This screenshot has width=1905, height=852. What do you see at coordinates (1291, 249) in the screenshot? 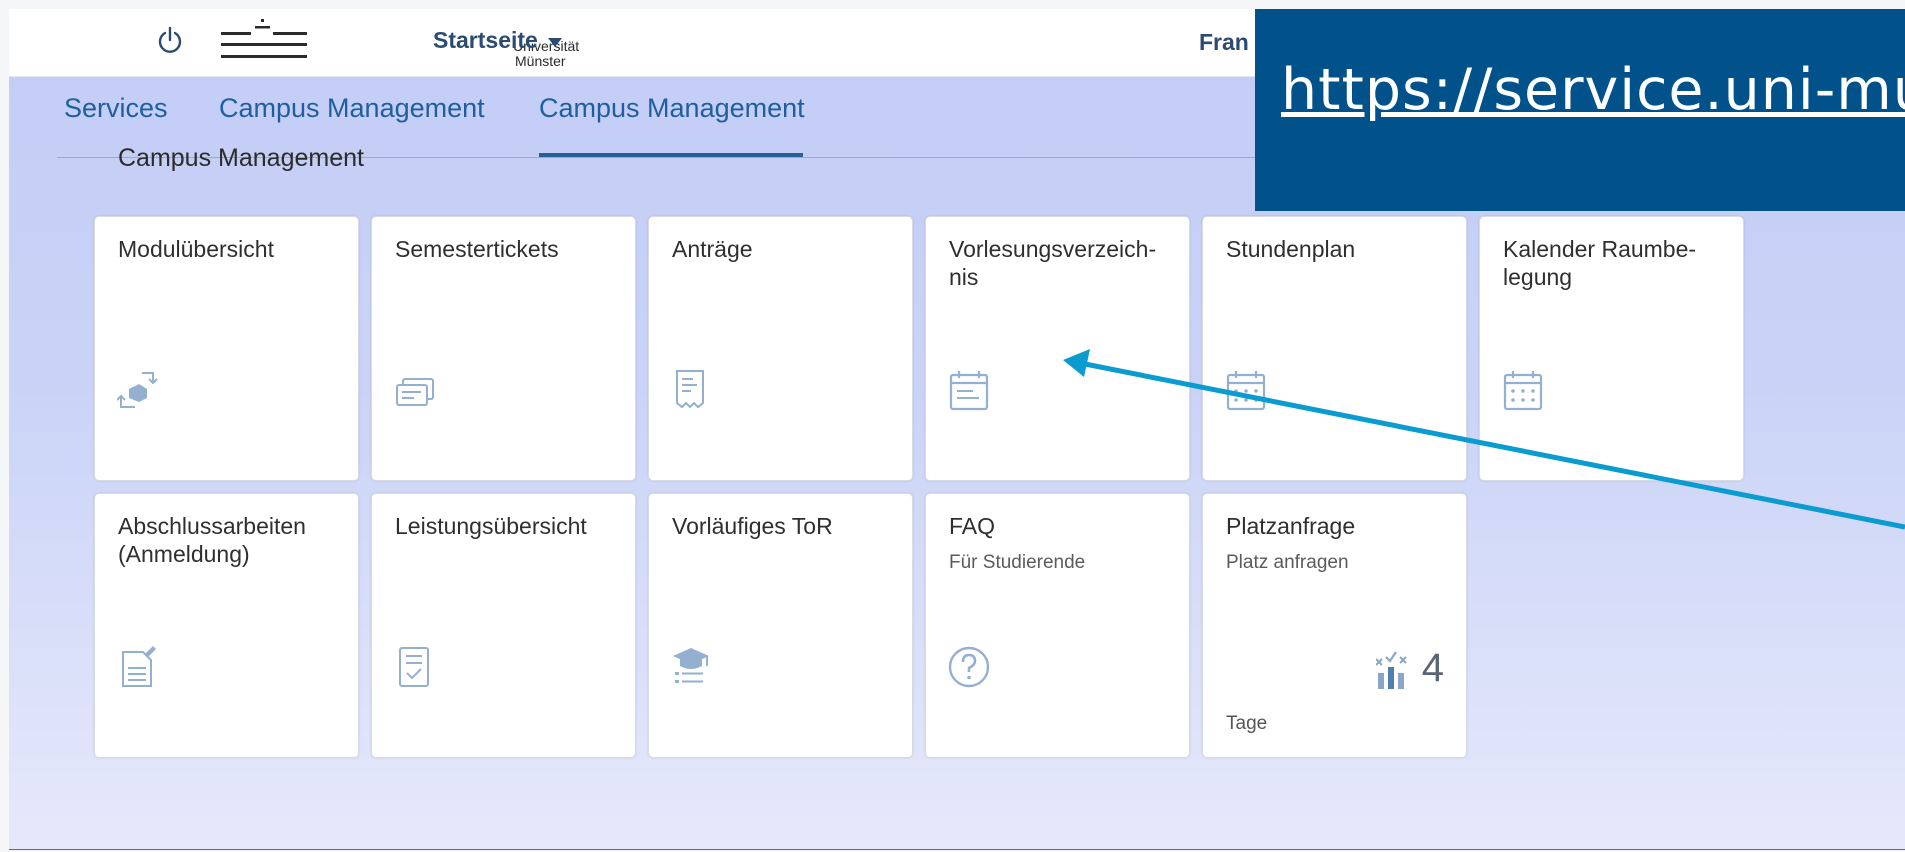
I see `tile-title: Stundenplan` at bounding box center [1291, 249].